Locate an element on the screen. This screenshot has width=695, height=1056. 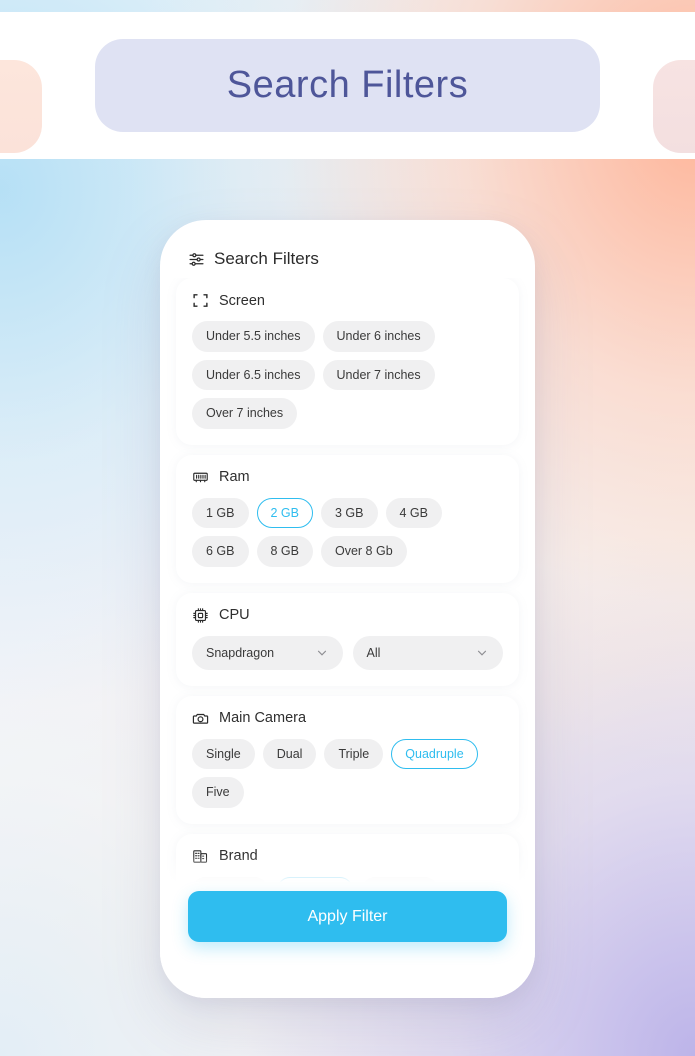
header-pill: Search Filters is located at coordinates (347, 85).